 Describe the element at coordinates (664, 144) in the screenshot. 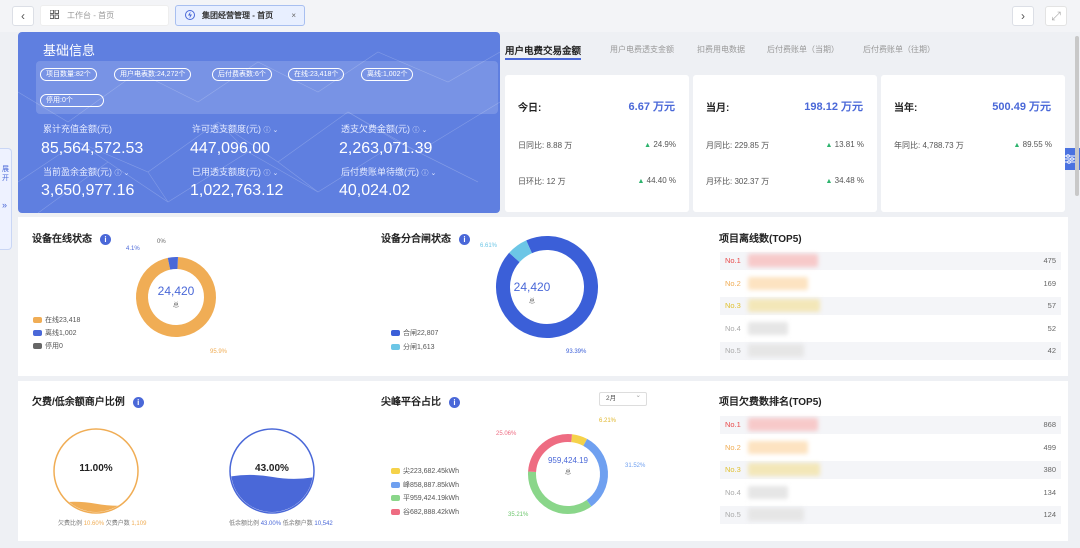

I see `yoy-percent: 24.9%` at that location.